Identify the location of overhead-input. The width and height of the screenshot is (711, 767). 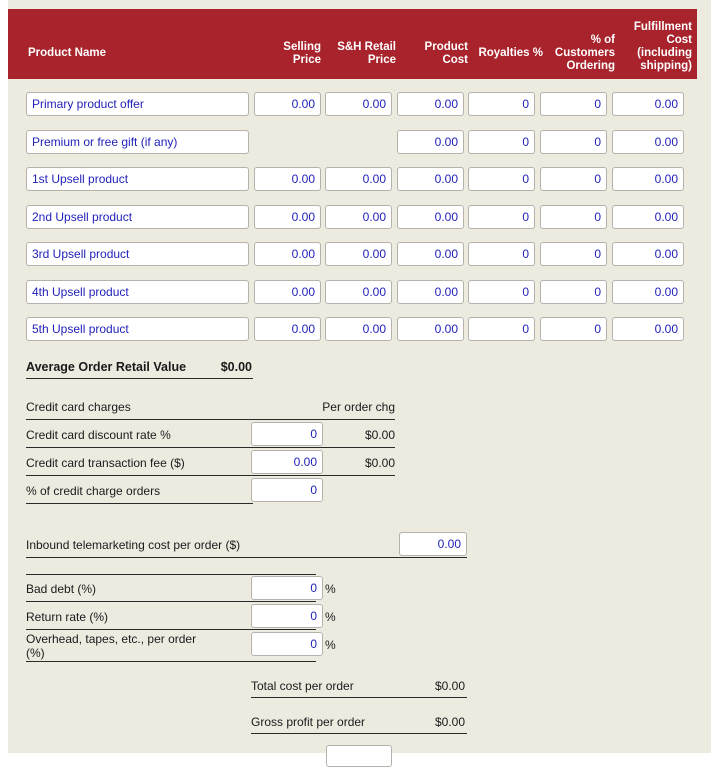
(287, 644).